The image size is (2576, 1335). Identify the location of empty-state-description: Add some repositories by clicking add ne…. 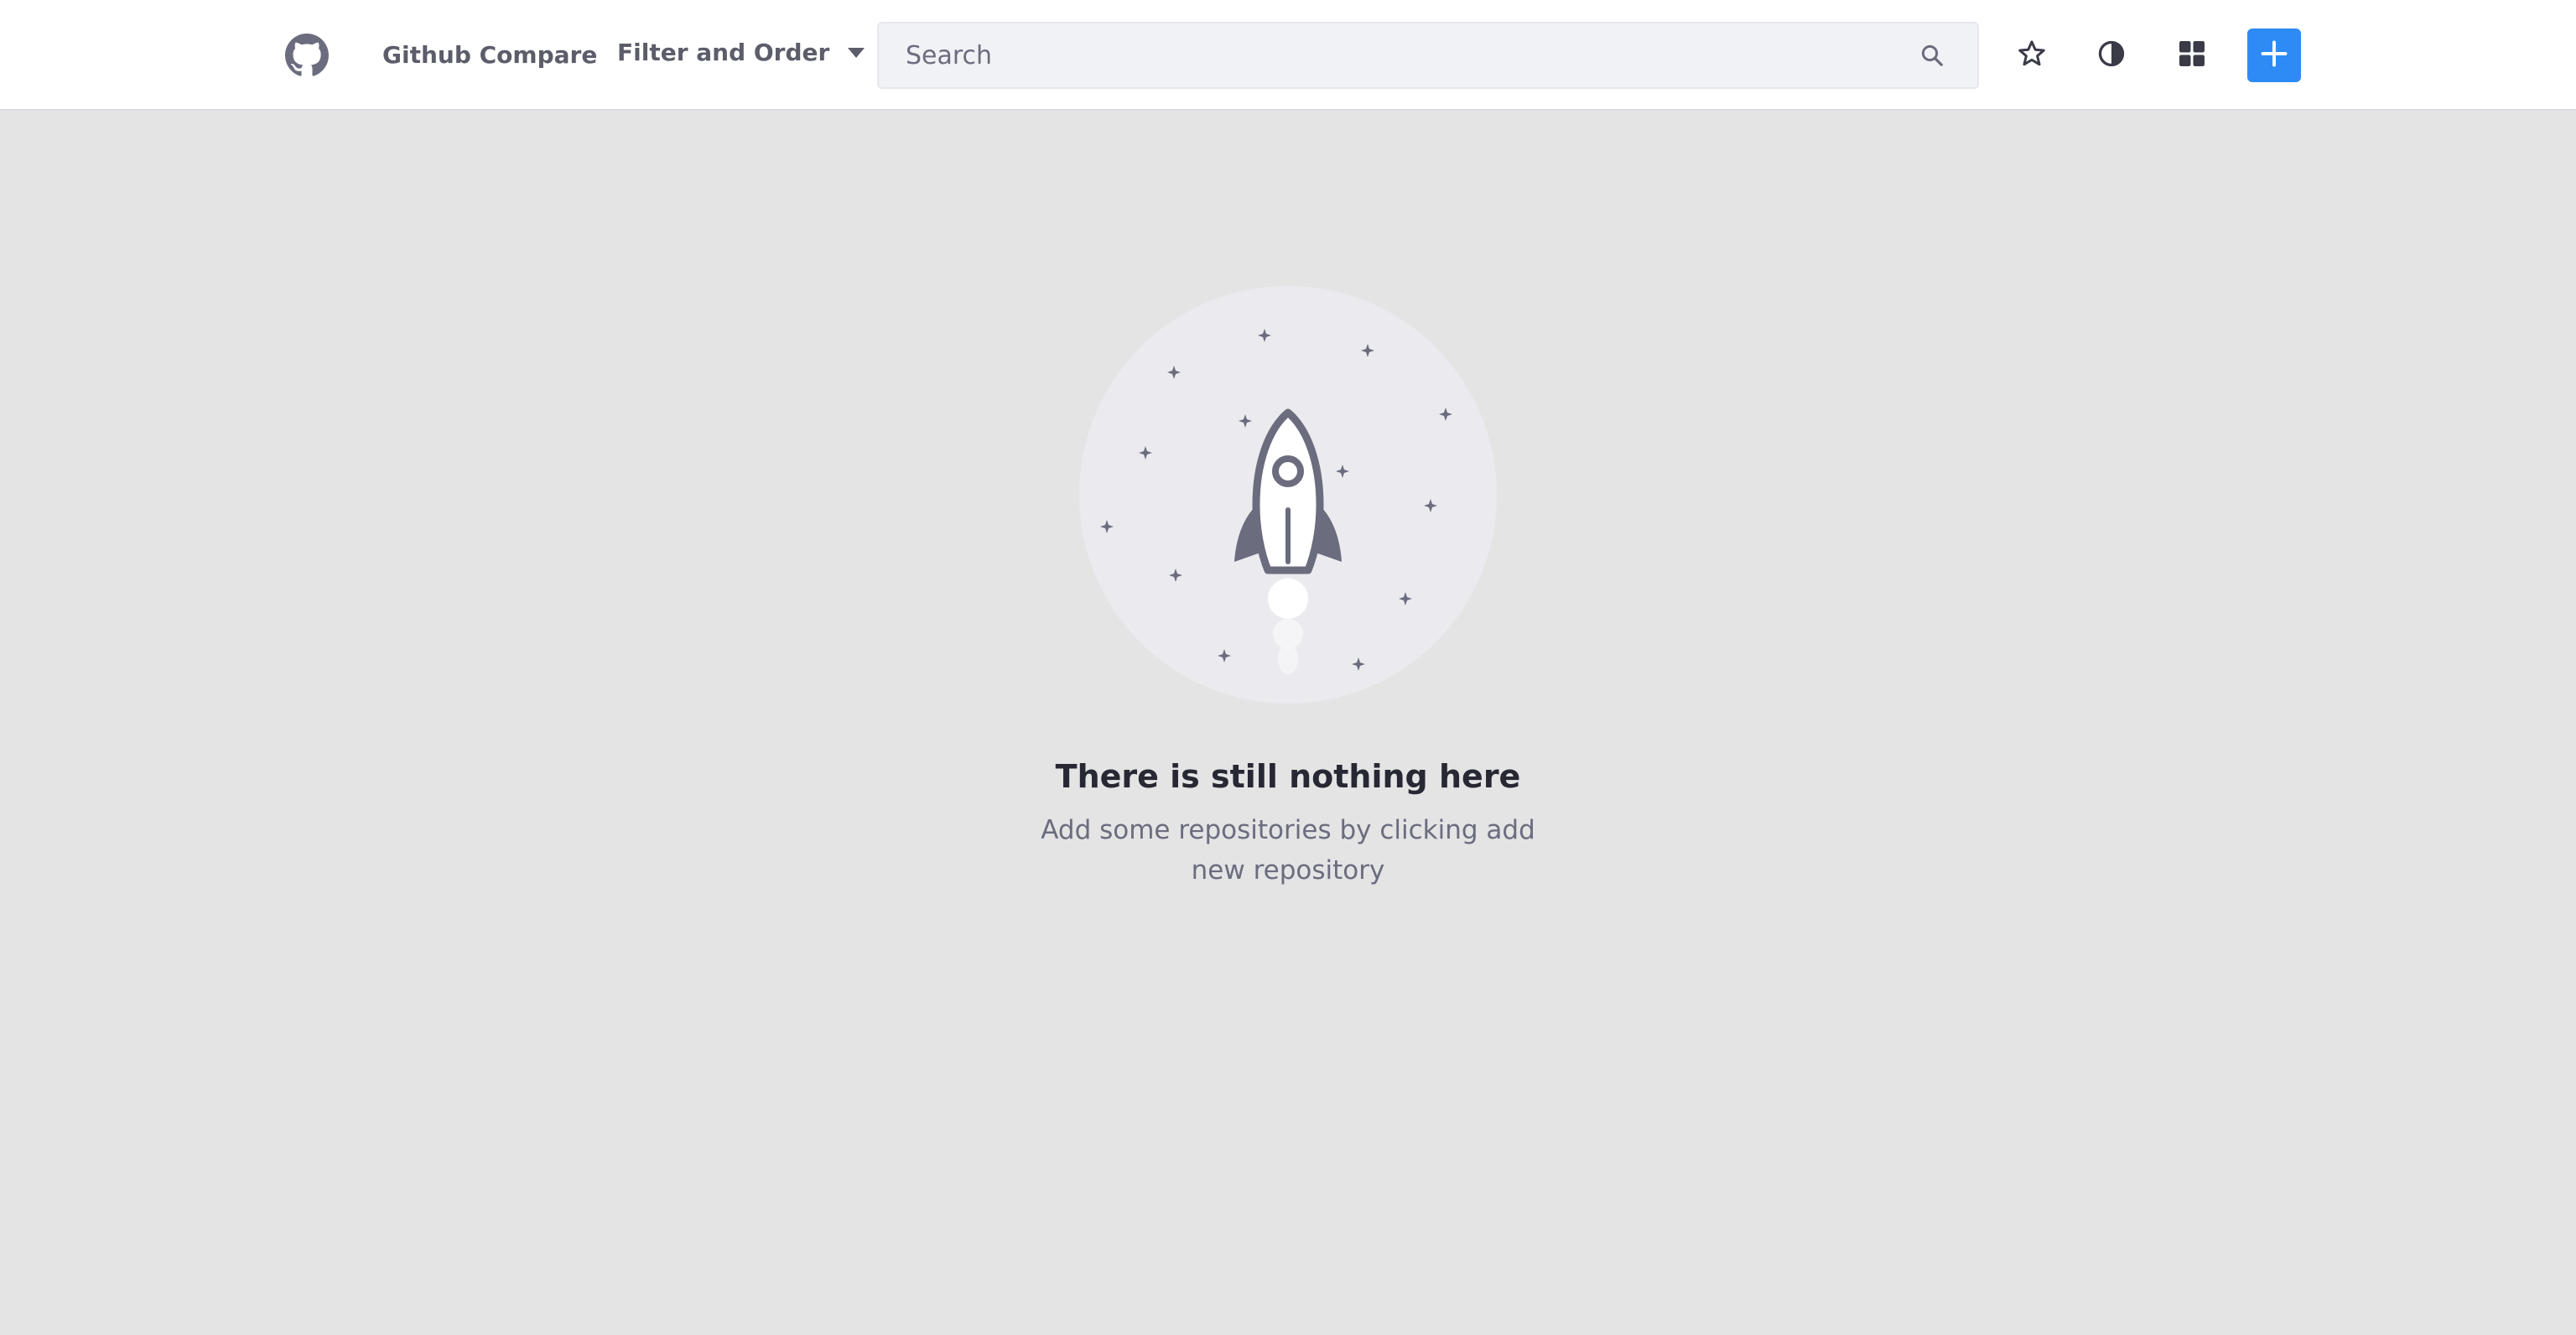
(1288, 850).